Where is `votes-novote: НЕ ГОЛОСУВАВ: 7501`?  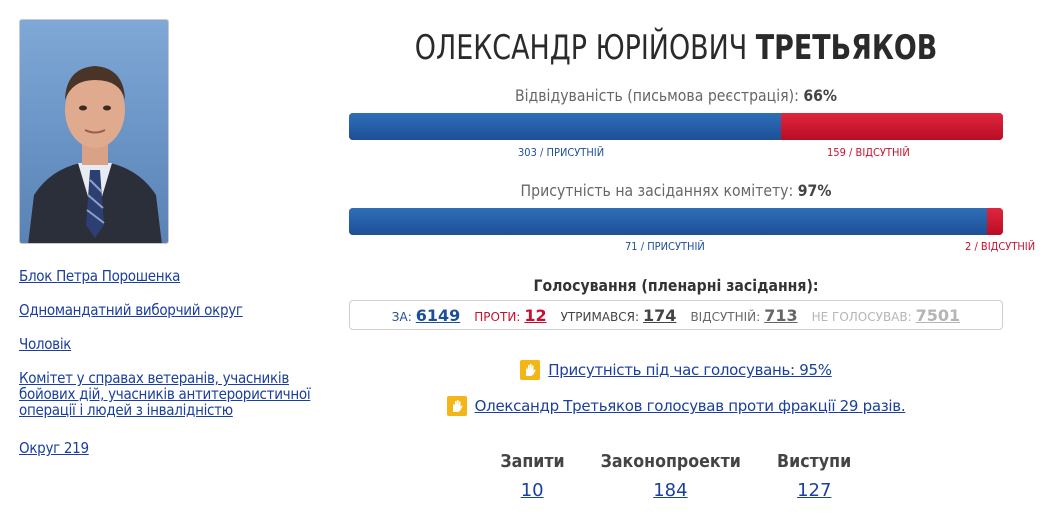 votes-novote: НЕ ГОЛОСУВАВ: 7501 is located at coordinates (886, 315).